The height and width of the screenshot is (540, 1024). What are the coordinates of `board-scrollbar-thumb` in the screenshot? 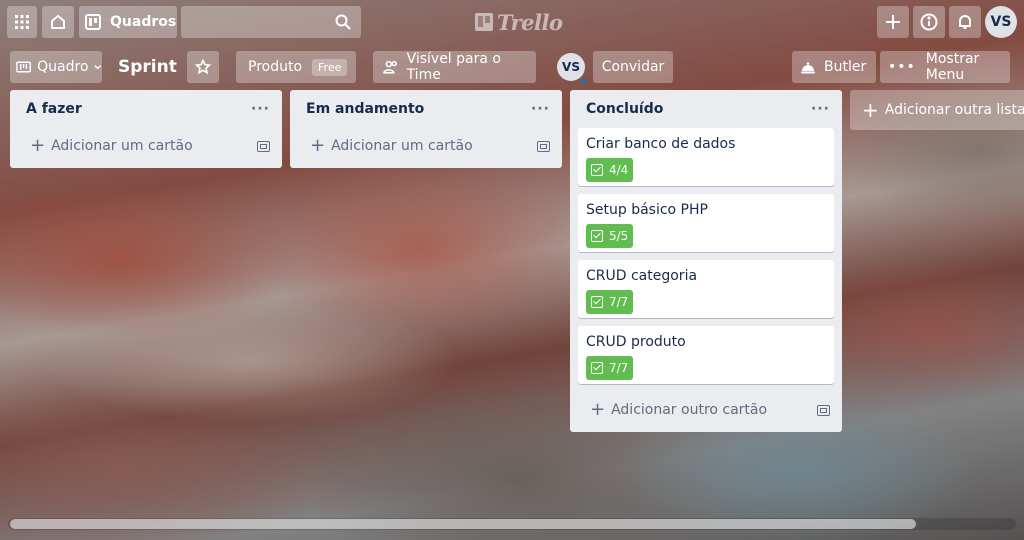 It's located at (463, 524).